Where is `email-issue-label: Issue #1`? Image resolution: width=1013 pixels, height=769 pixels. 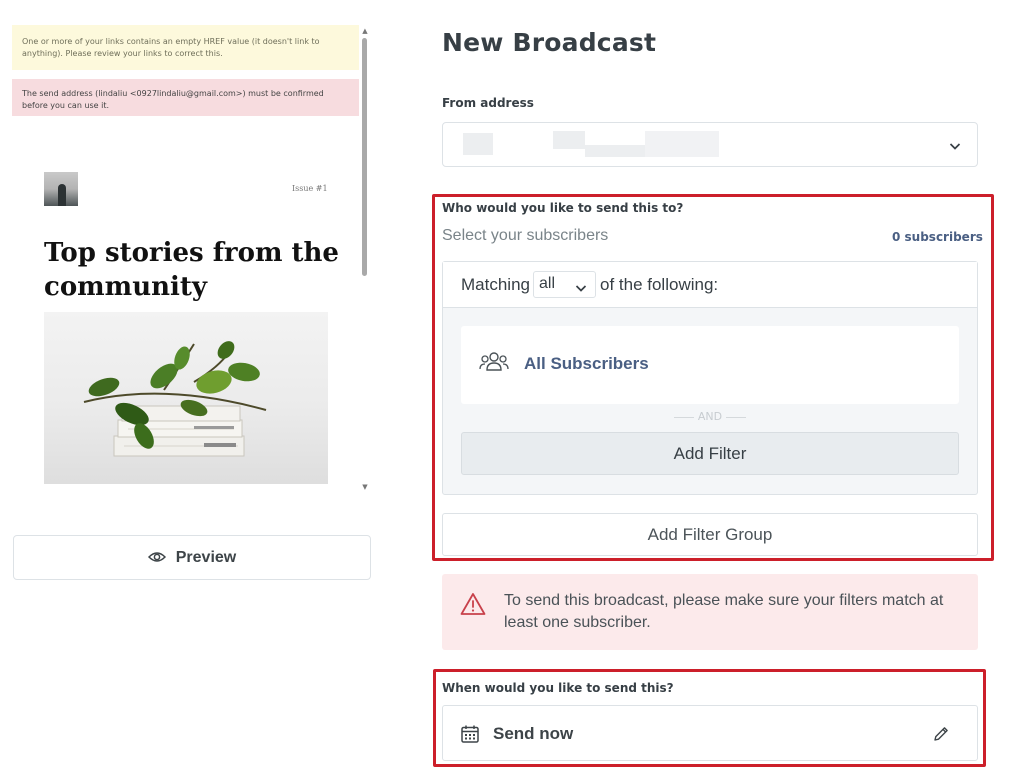 email-issue-label: Issue #1 is located at coordinates (310, 188).